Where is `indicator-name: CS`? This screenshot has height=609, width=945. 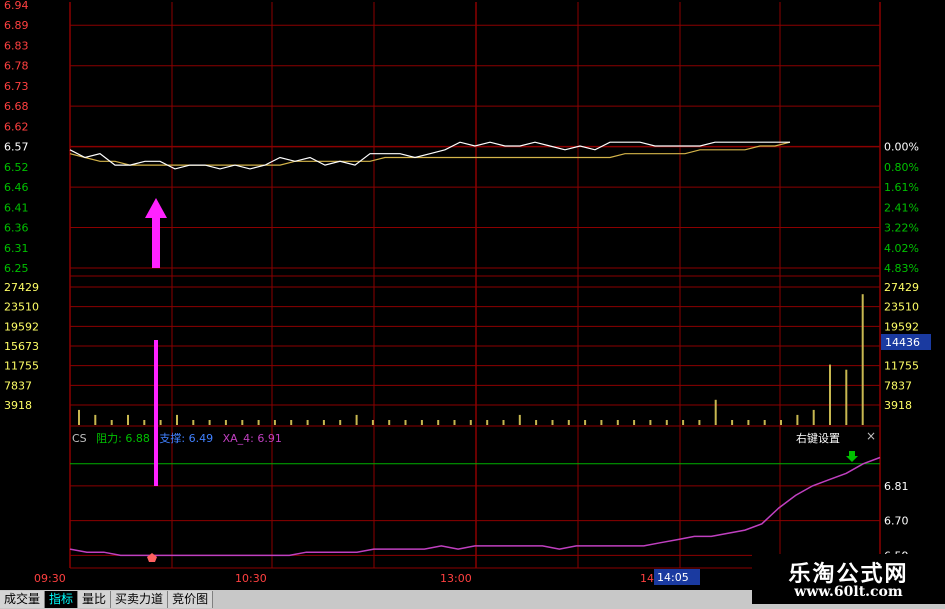
indicator-name: CS is located at coordinates (79, 438).